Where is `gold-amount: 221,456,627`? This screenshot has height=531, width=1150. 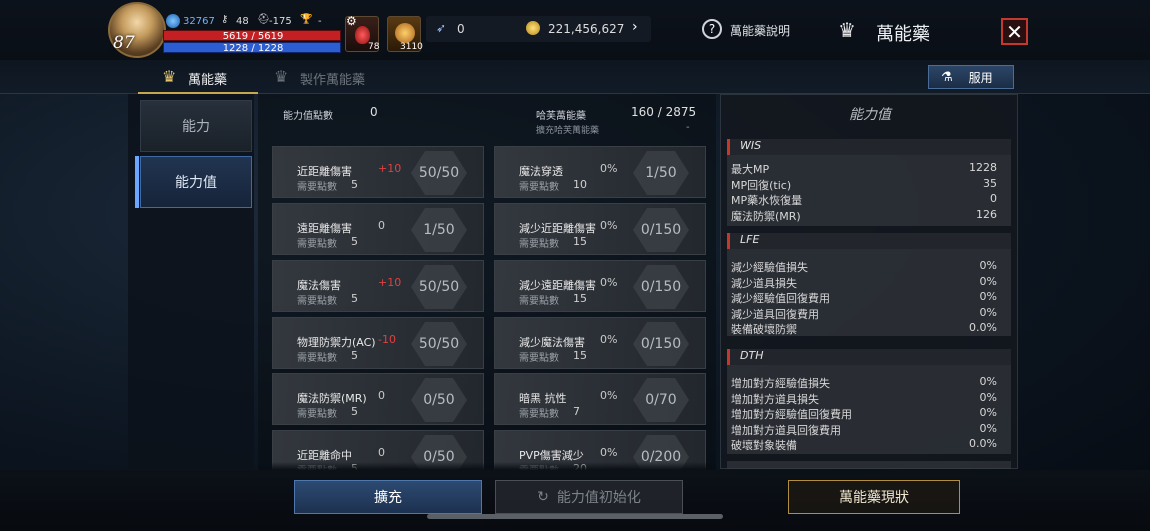
gold-amount: 221,456,627 is located at coordinates (586, 29).